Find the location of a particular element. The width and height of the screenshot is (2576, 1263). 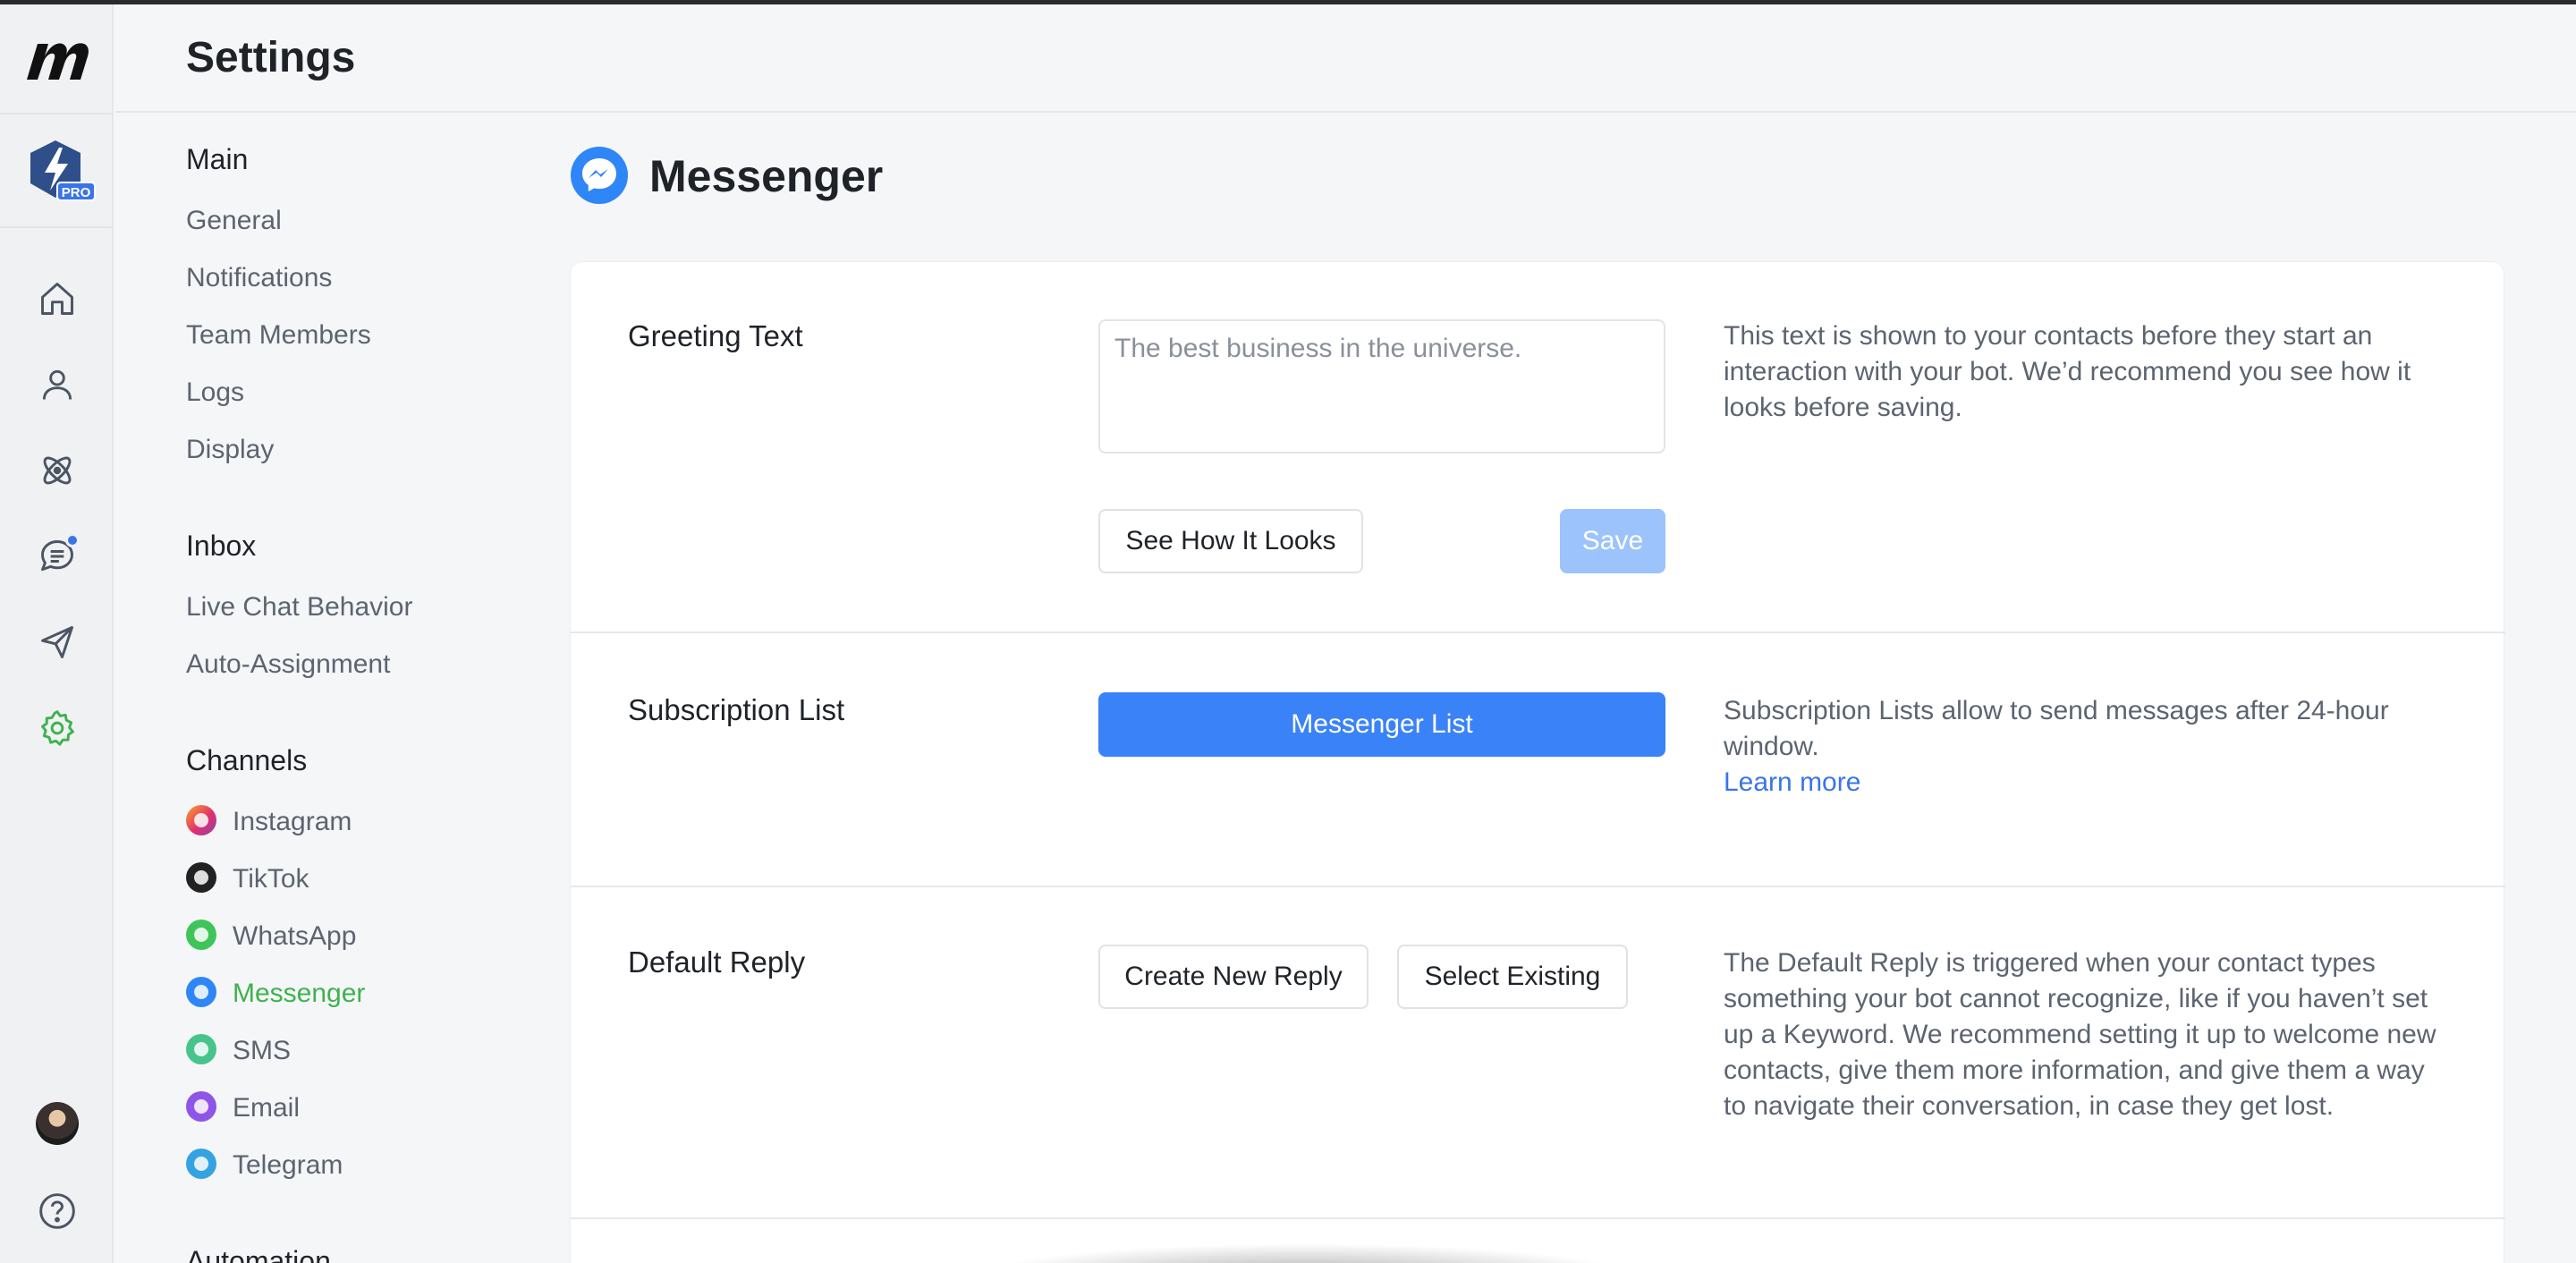

nav-item-display: Display is located at coordinates (230, 450).